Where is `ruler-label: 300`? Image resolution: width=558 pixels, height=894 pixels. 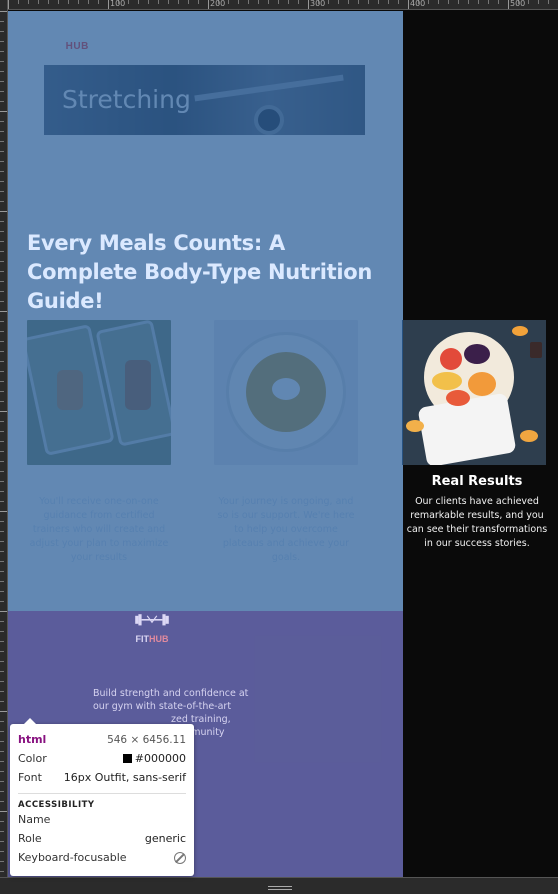 ruler-label: 300 is located at coordinates (318, 4).